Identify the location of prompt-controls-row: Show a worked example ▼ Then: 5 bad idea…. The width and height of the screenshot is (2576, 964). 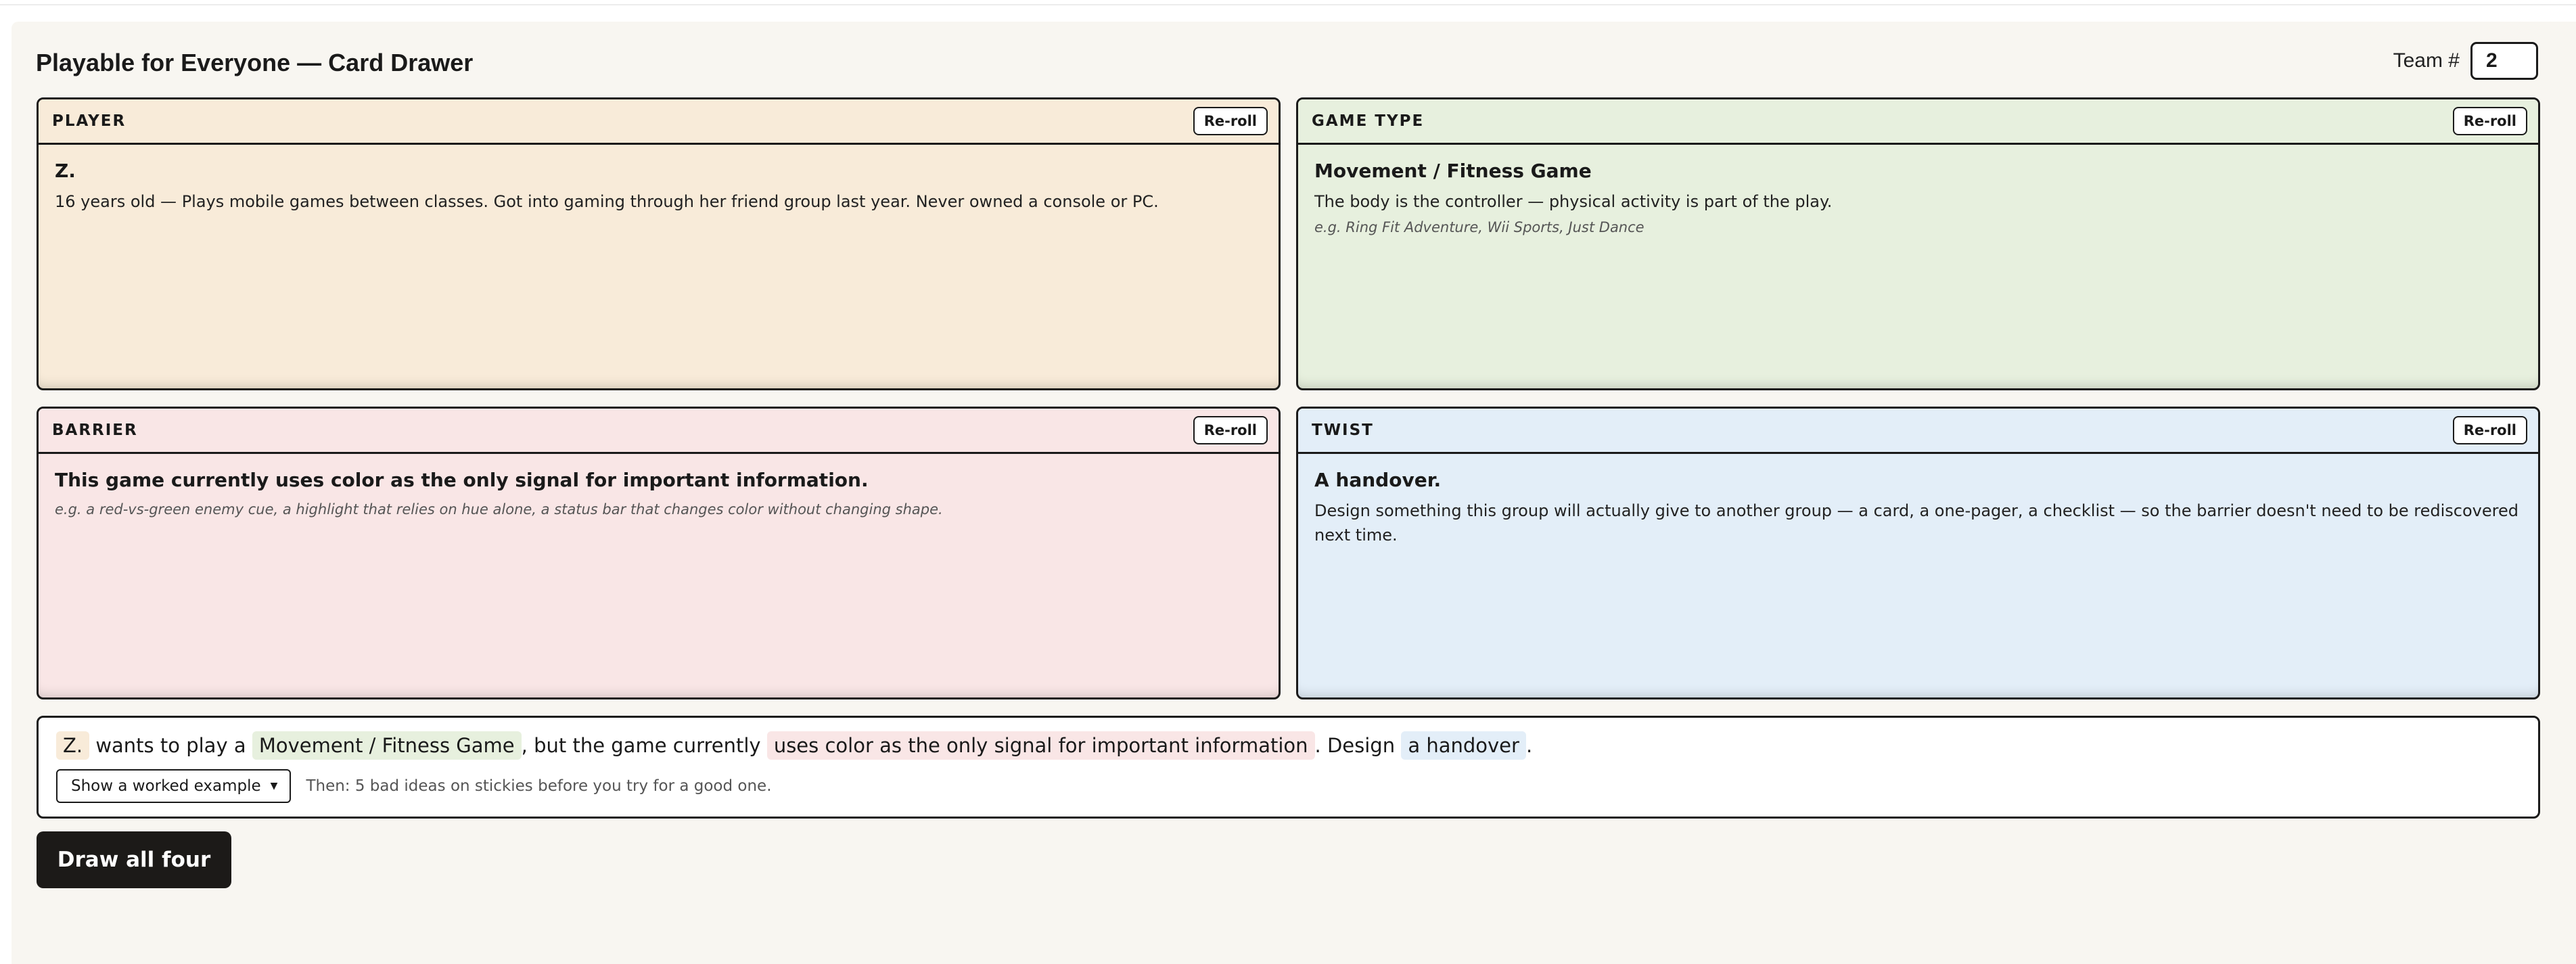
(1288, 786).